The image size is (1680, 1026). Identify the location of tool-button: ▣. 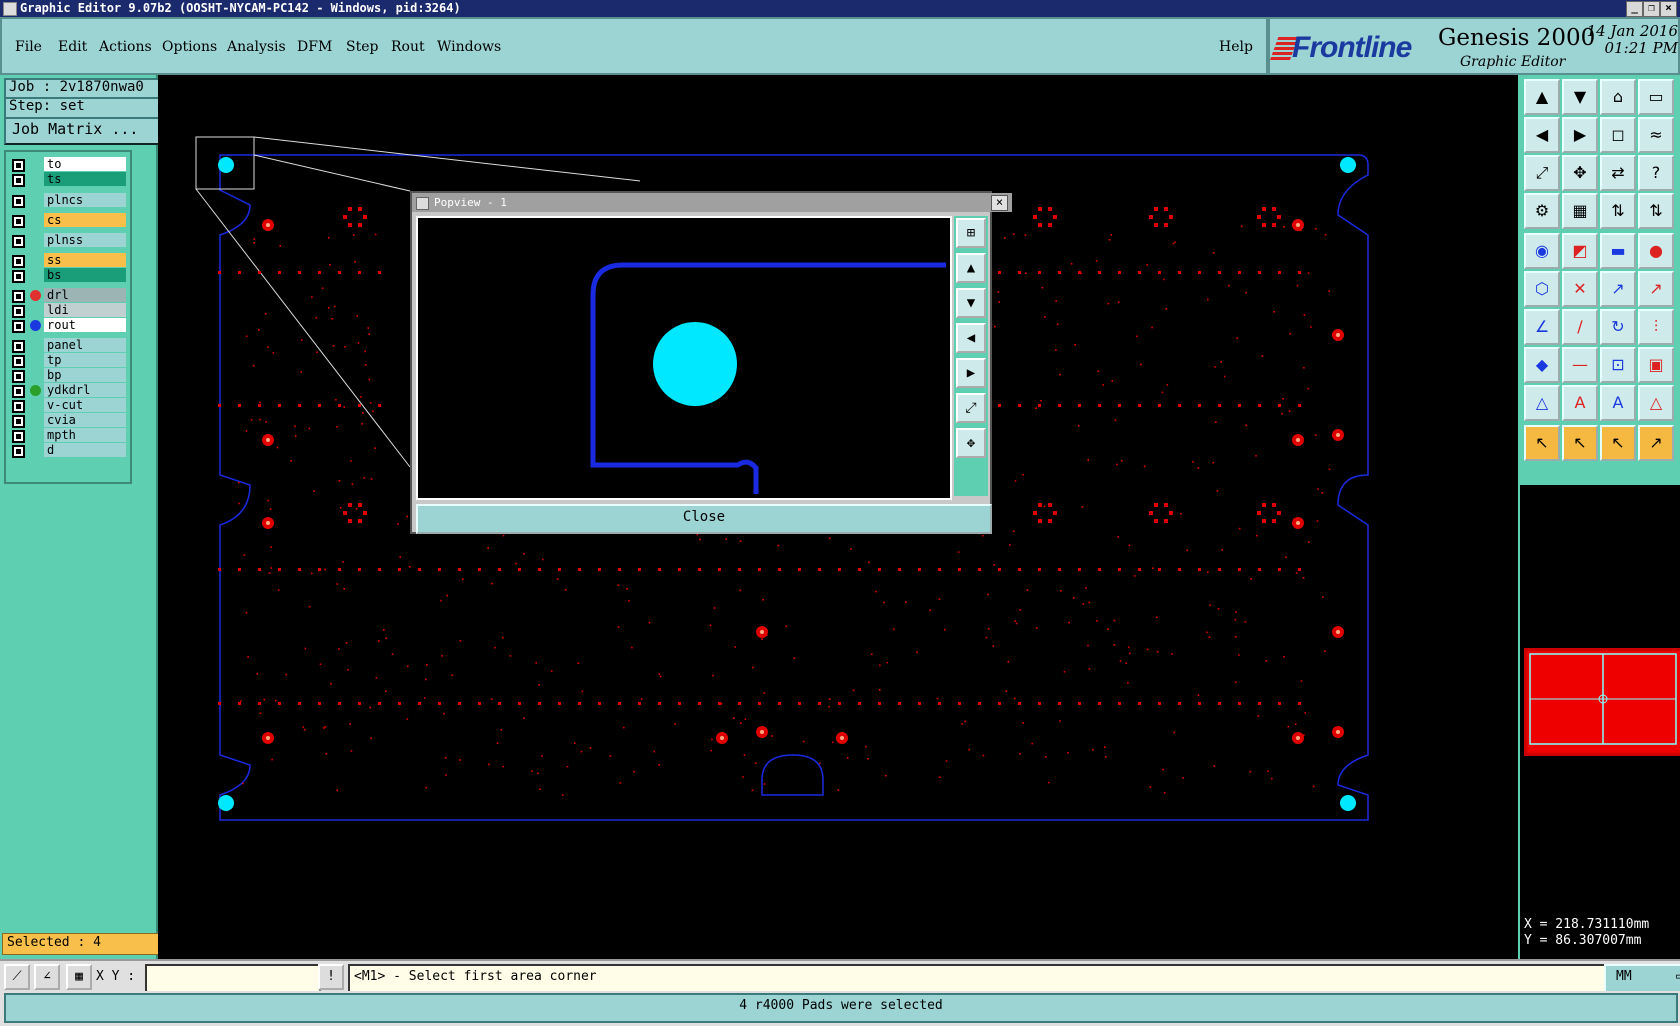
(1656, 365).